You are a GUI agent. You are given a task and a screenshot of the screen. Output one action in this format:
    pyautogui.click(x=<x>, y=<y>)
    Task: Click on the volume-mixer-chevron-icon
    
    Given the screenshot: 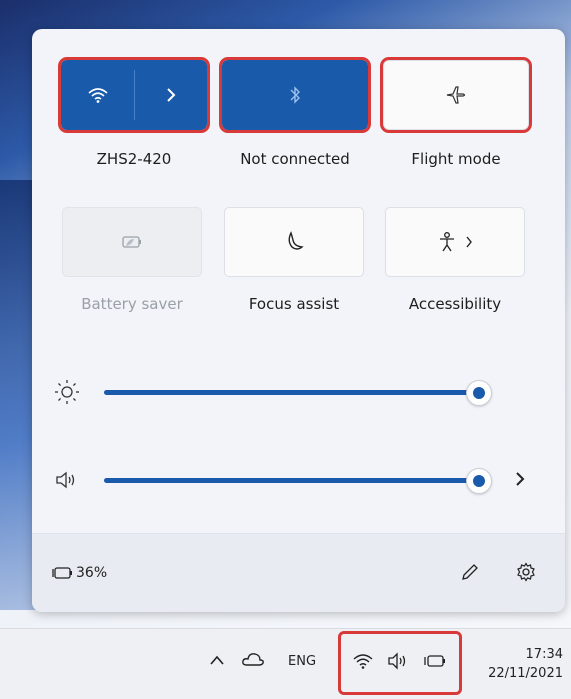 What is the action you would take?
    pyautogui.click(x=520, y=479)
    